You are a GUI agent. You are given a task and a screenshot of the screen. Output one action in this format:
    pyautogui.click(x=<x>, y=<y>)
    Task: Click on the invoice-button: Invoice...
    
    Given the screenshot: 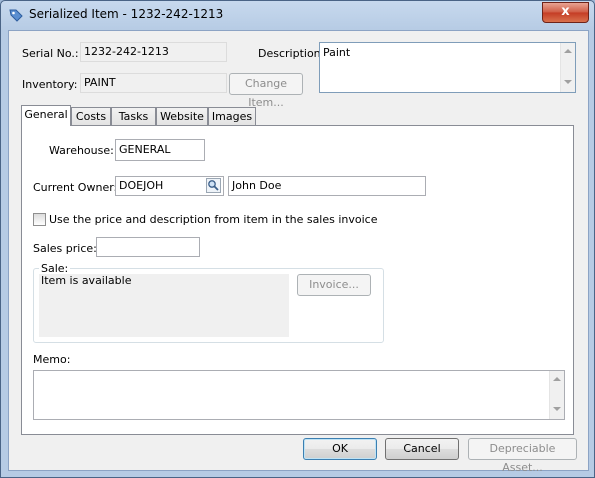 What is the action you would take?
    pyautogui.click(x=334, y=285)
    